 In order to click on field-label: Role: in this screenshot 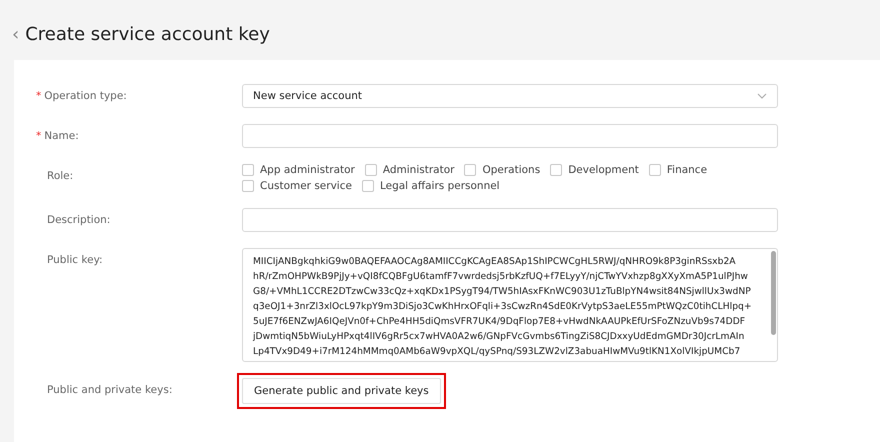, I will do `click(60, 176)`.